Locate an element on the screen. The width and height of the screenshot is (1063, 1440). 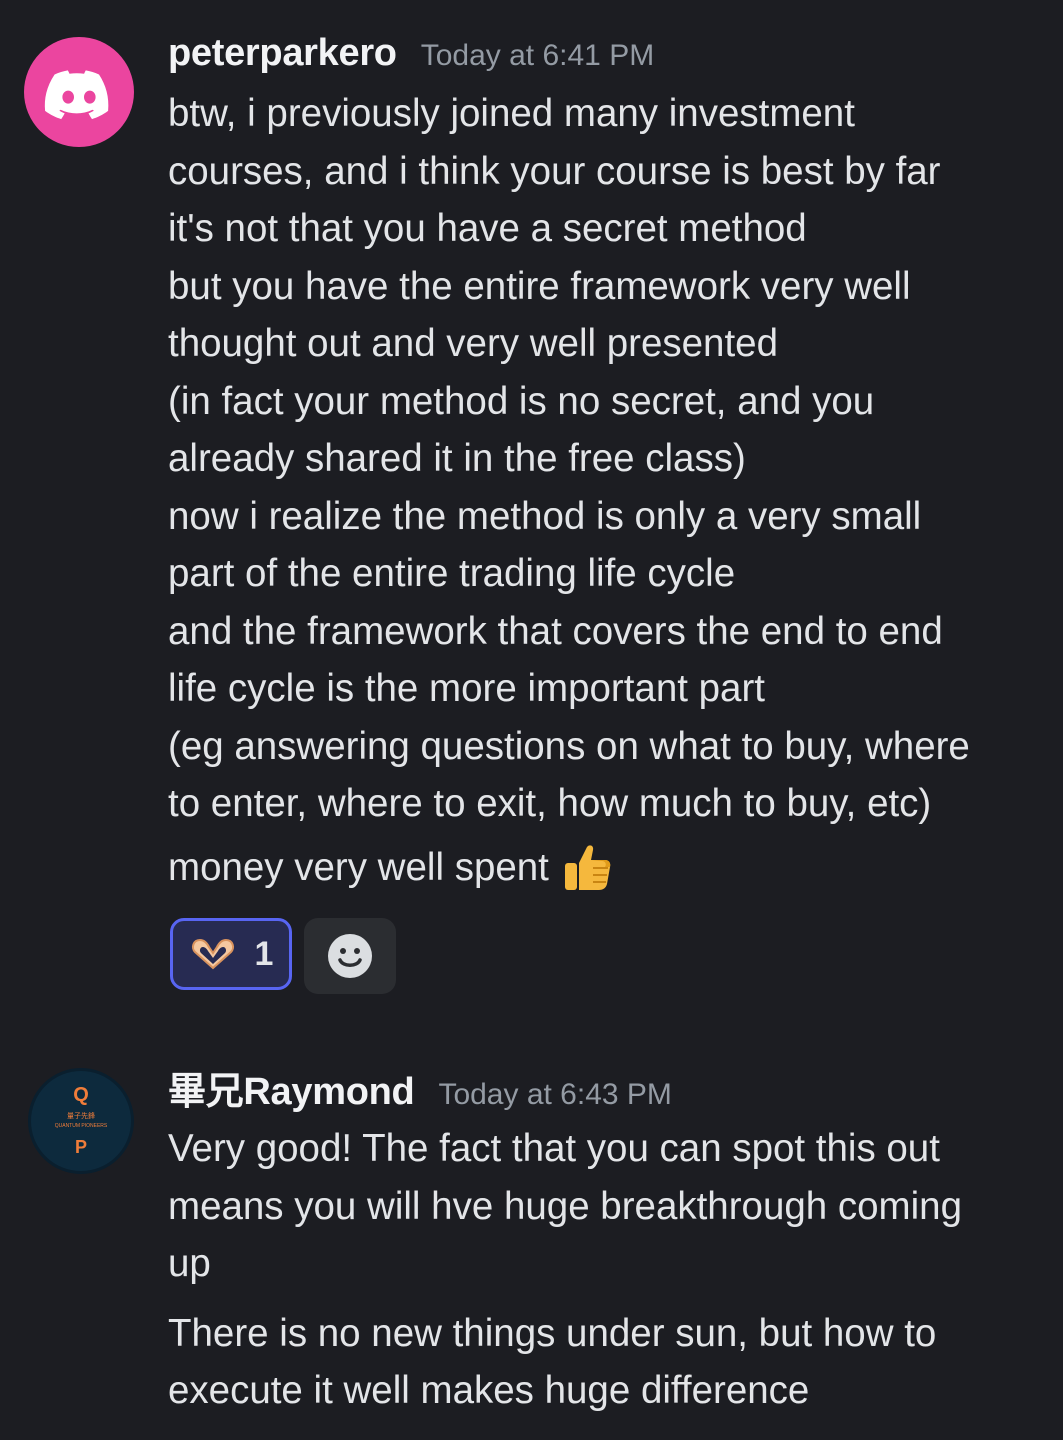
message-line: life cycle is the more important part is located at coordinates (466, 688).